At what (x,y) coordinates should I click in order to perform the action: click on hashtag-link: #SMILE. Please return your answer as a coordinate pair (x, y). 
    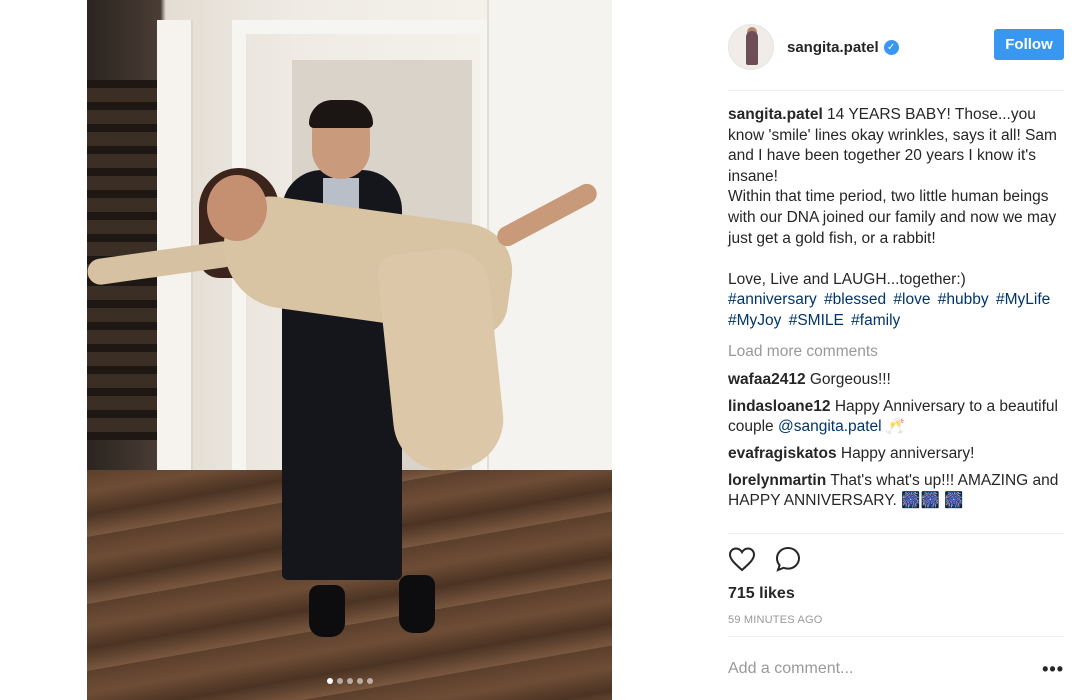
    Looking at the image, I should click on (816, 320).